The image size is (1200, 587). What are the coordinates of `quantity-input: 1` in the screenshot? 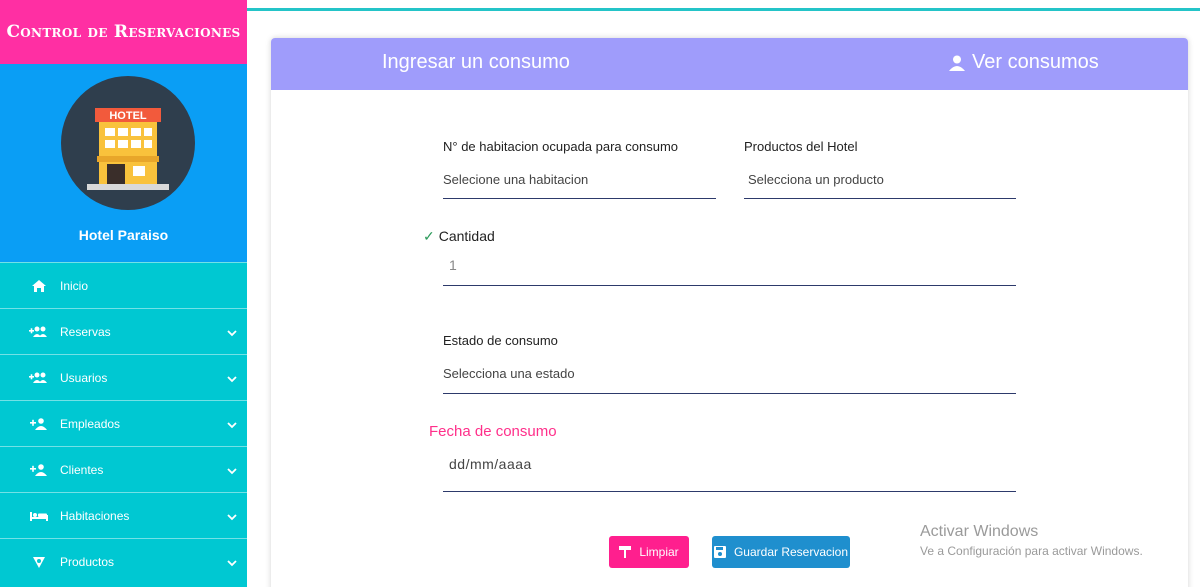 It's located at (453, 265).